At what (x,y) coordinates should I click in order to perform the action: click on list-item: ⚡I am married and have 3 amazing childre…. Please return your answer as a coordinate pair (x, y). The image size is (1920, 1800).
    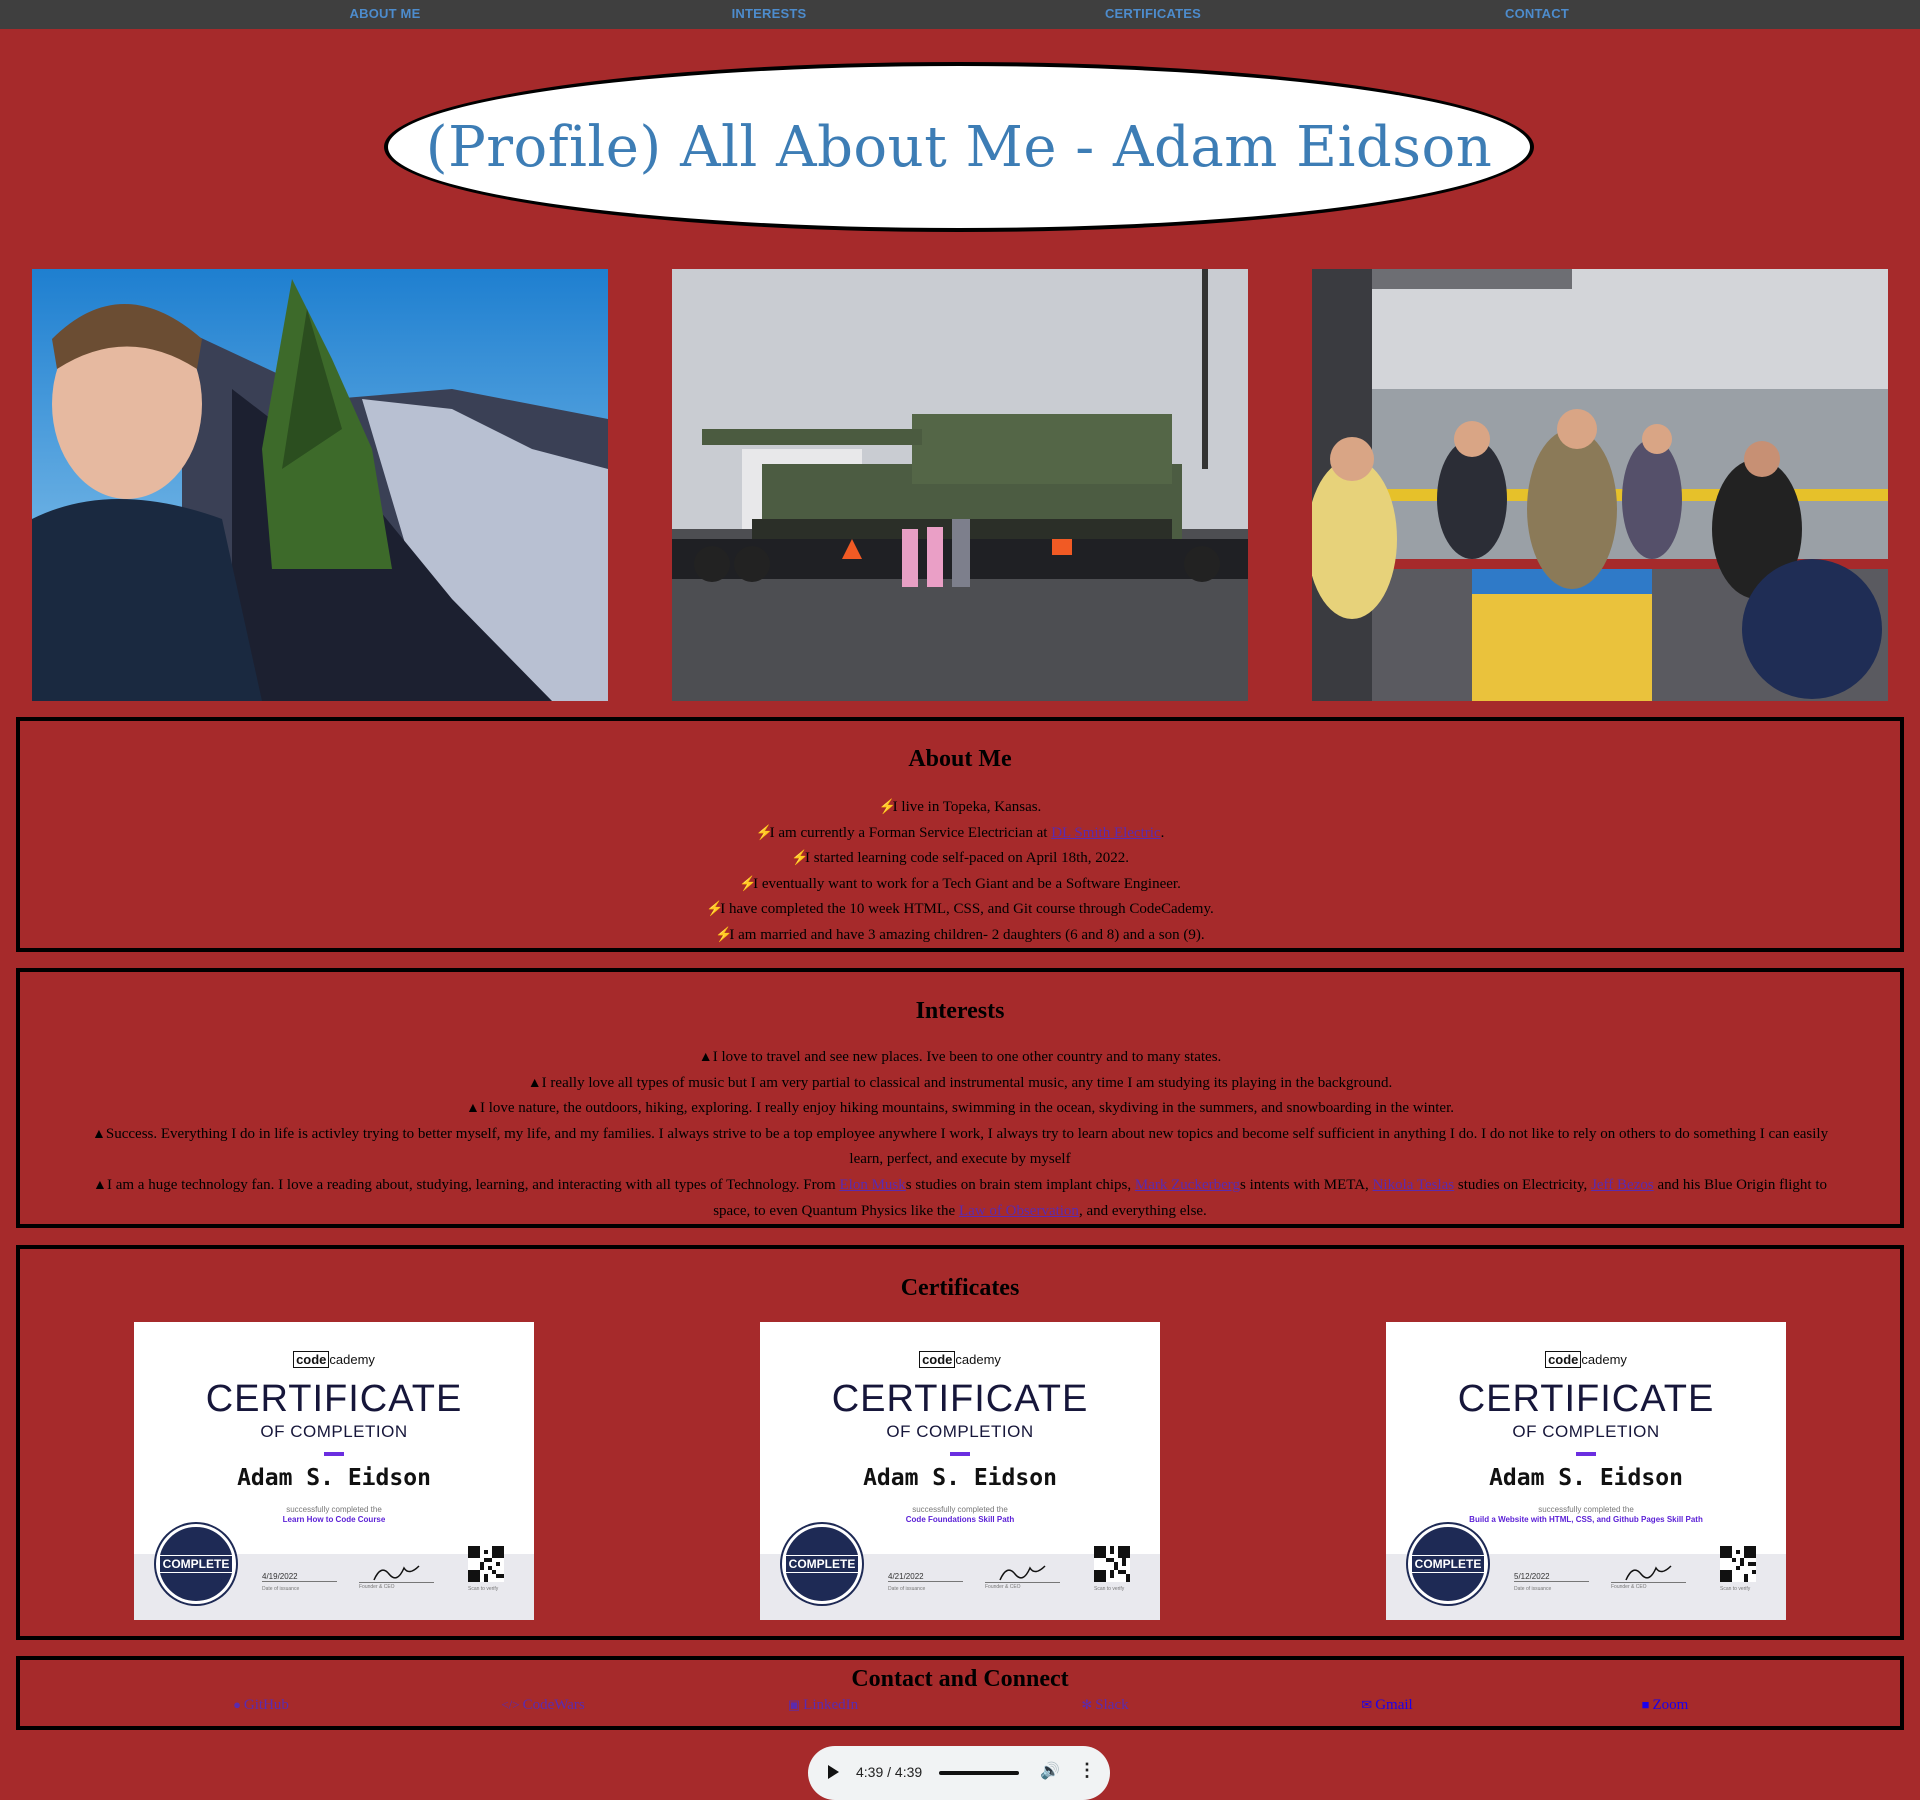
    Looking at the image, I should click on (960, 936).